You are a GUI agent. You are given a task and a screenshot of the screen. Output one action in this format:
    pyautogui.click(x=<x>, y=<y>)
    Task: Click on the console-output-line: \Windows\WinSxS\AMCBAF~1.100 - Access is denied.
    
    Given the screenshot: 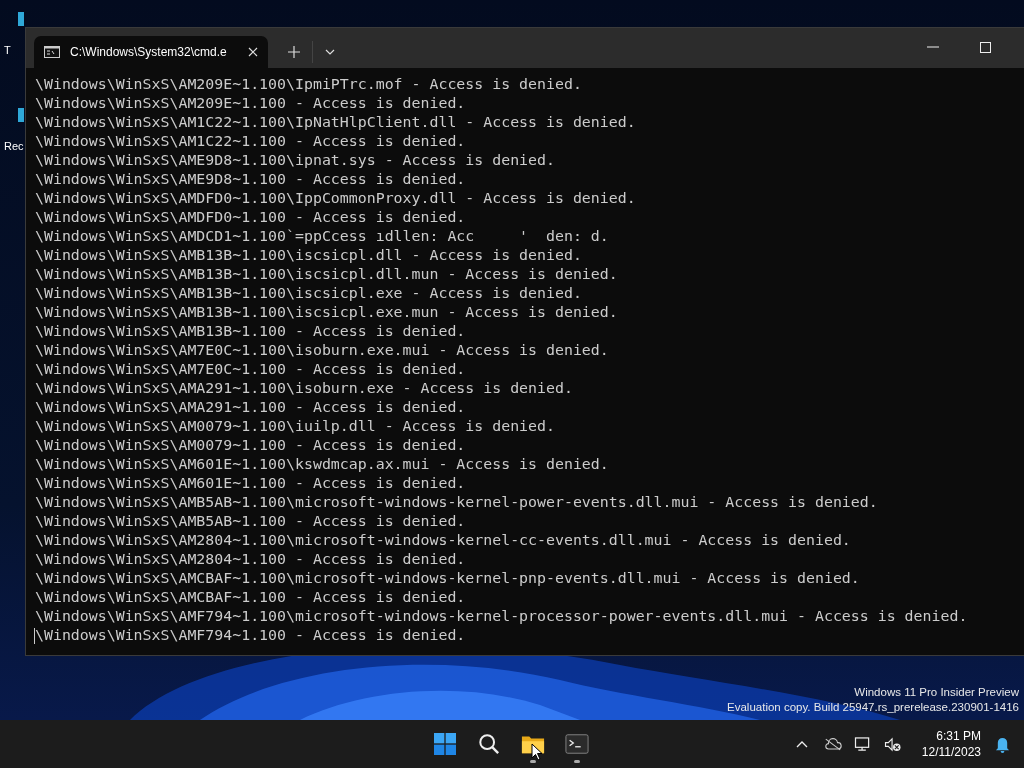 What is the action you would take?
    pyautogui.click(x=251, y=597)
    